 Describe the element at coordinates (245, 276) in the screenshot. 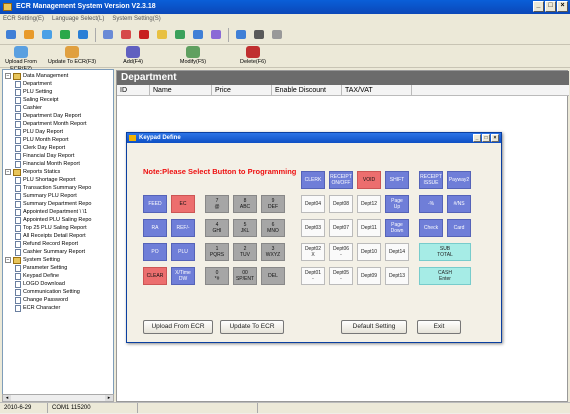

I see `keypad-key-00: 00 SP/ENT` at that location.